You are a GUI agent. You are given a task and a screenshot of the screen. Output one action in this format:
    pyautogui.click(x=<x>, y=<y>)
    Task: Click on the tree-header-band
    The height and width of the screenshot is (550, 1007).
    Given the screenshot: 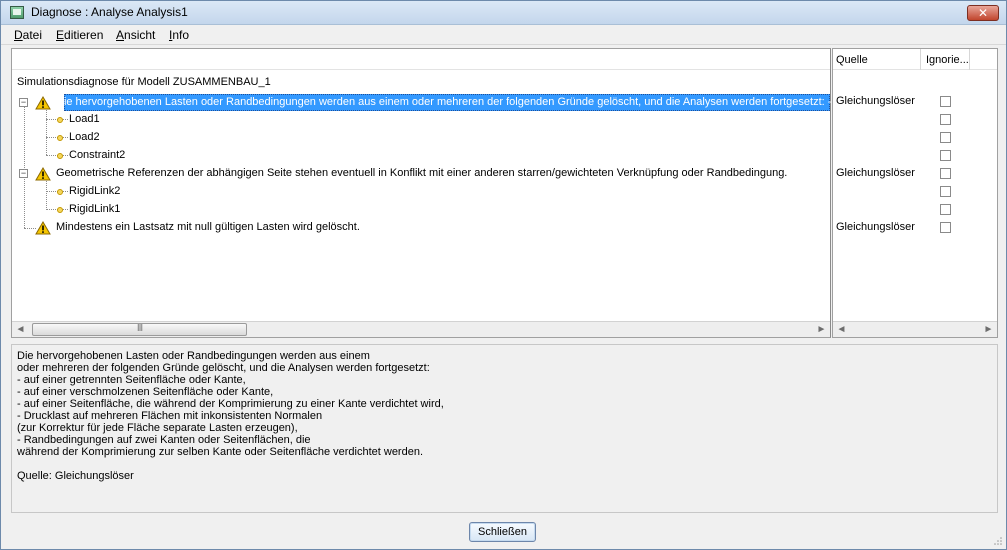 What is the action you would take?
    pyautogui.click(x=421, y=59)
    